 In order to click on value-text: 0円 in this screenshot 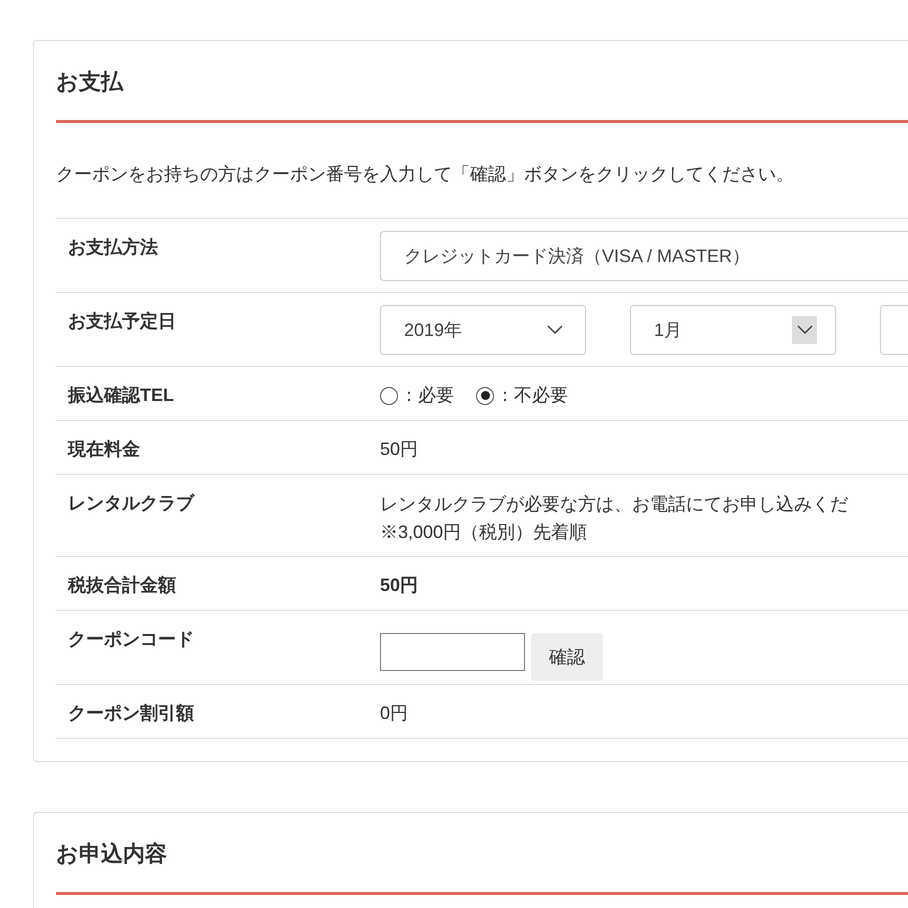, I will do `click(394, 713)`.